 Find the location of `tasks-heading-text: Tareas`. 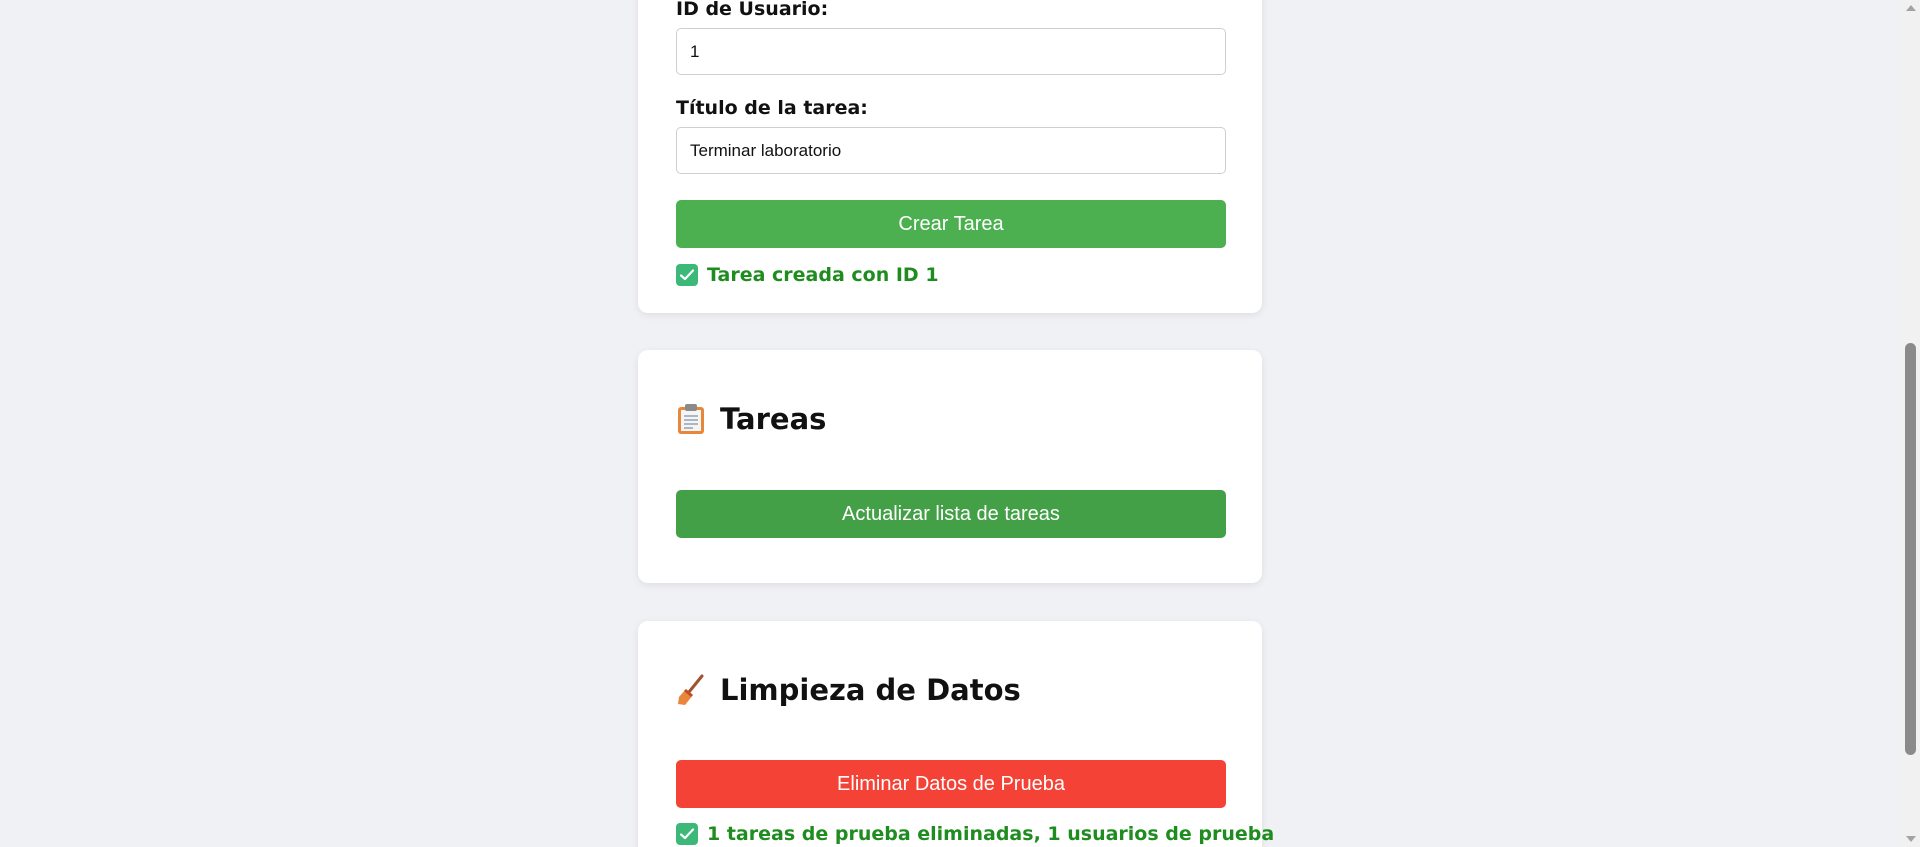

tasks-heading-text: Tareas is located at coordinates (773, 419).